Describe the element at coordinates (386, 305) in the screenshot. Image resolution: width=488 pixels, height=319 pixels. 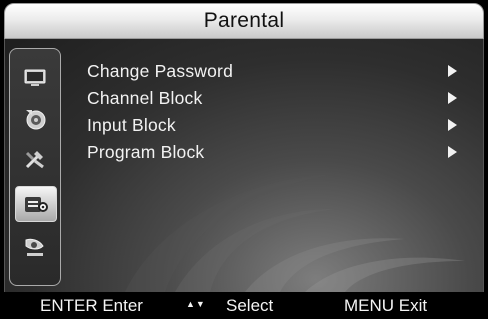
I see `menu-exit-hint: MENU Exit` at that location.